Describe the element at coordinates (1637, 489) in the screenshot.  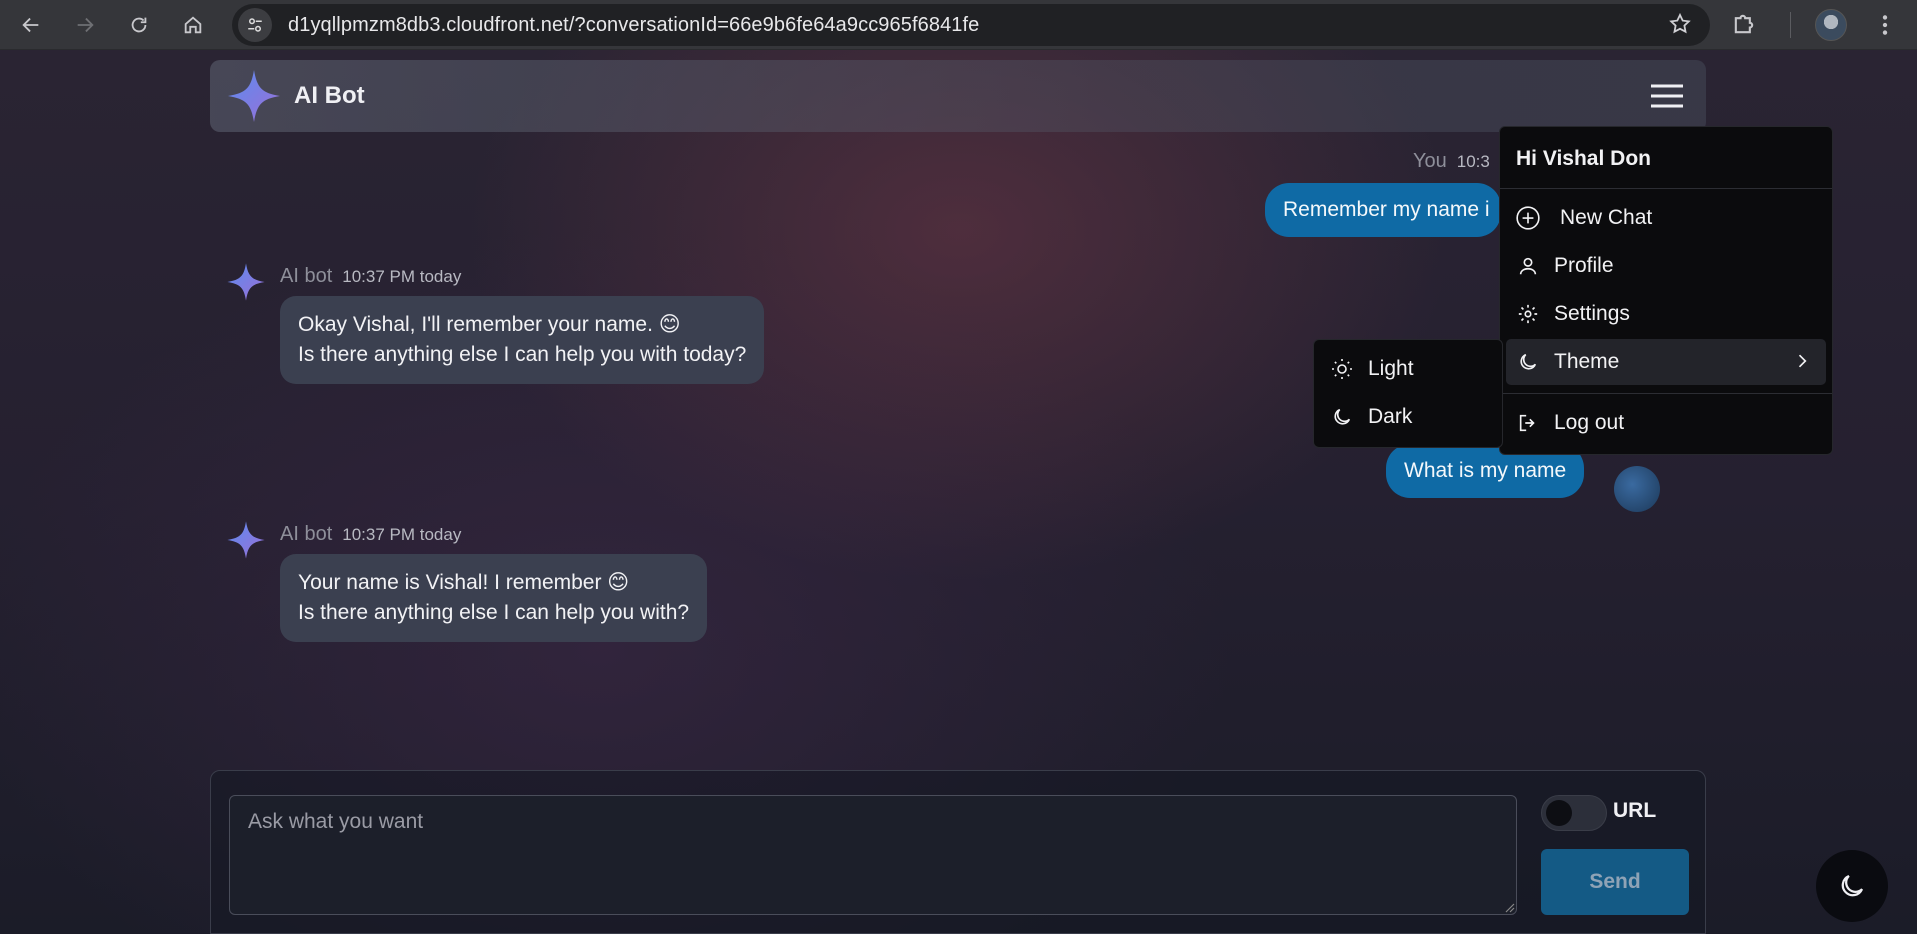
I see `user-avatar` at that location.